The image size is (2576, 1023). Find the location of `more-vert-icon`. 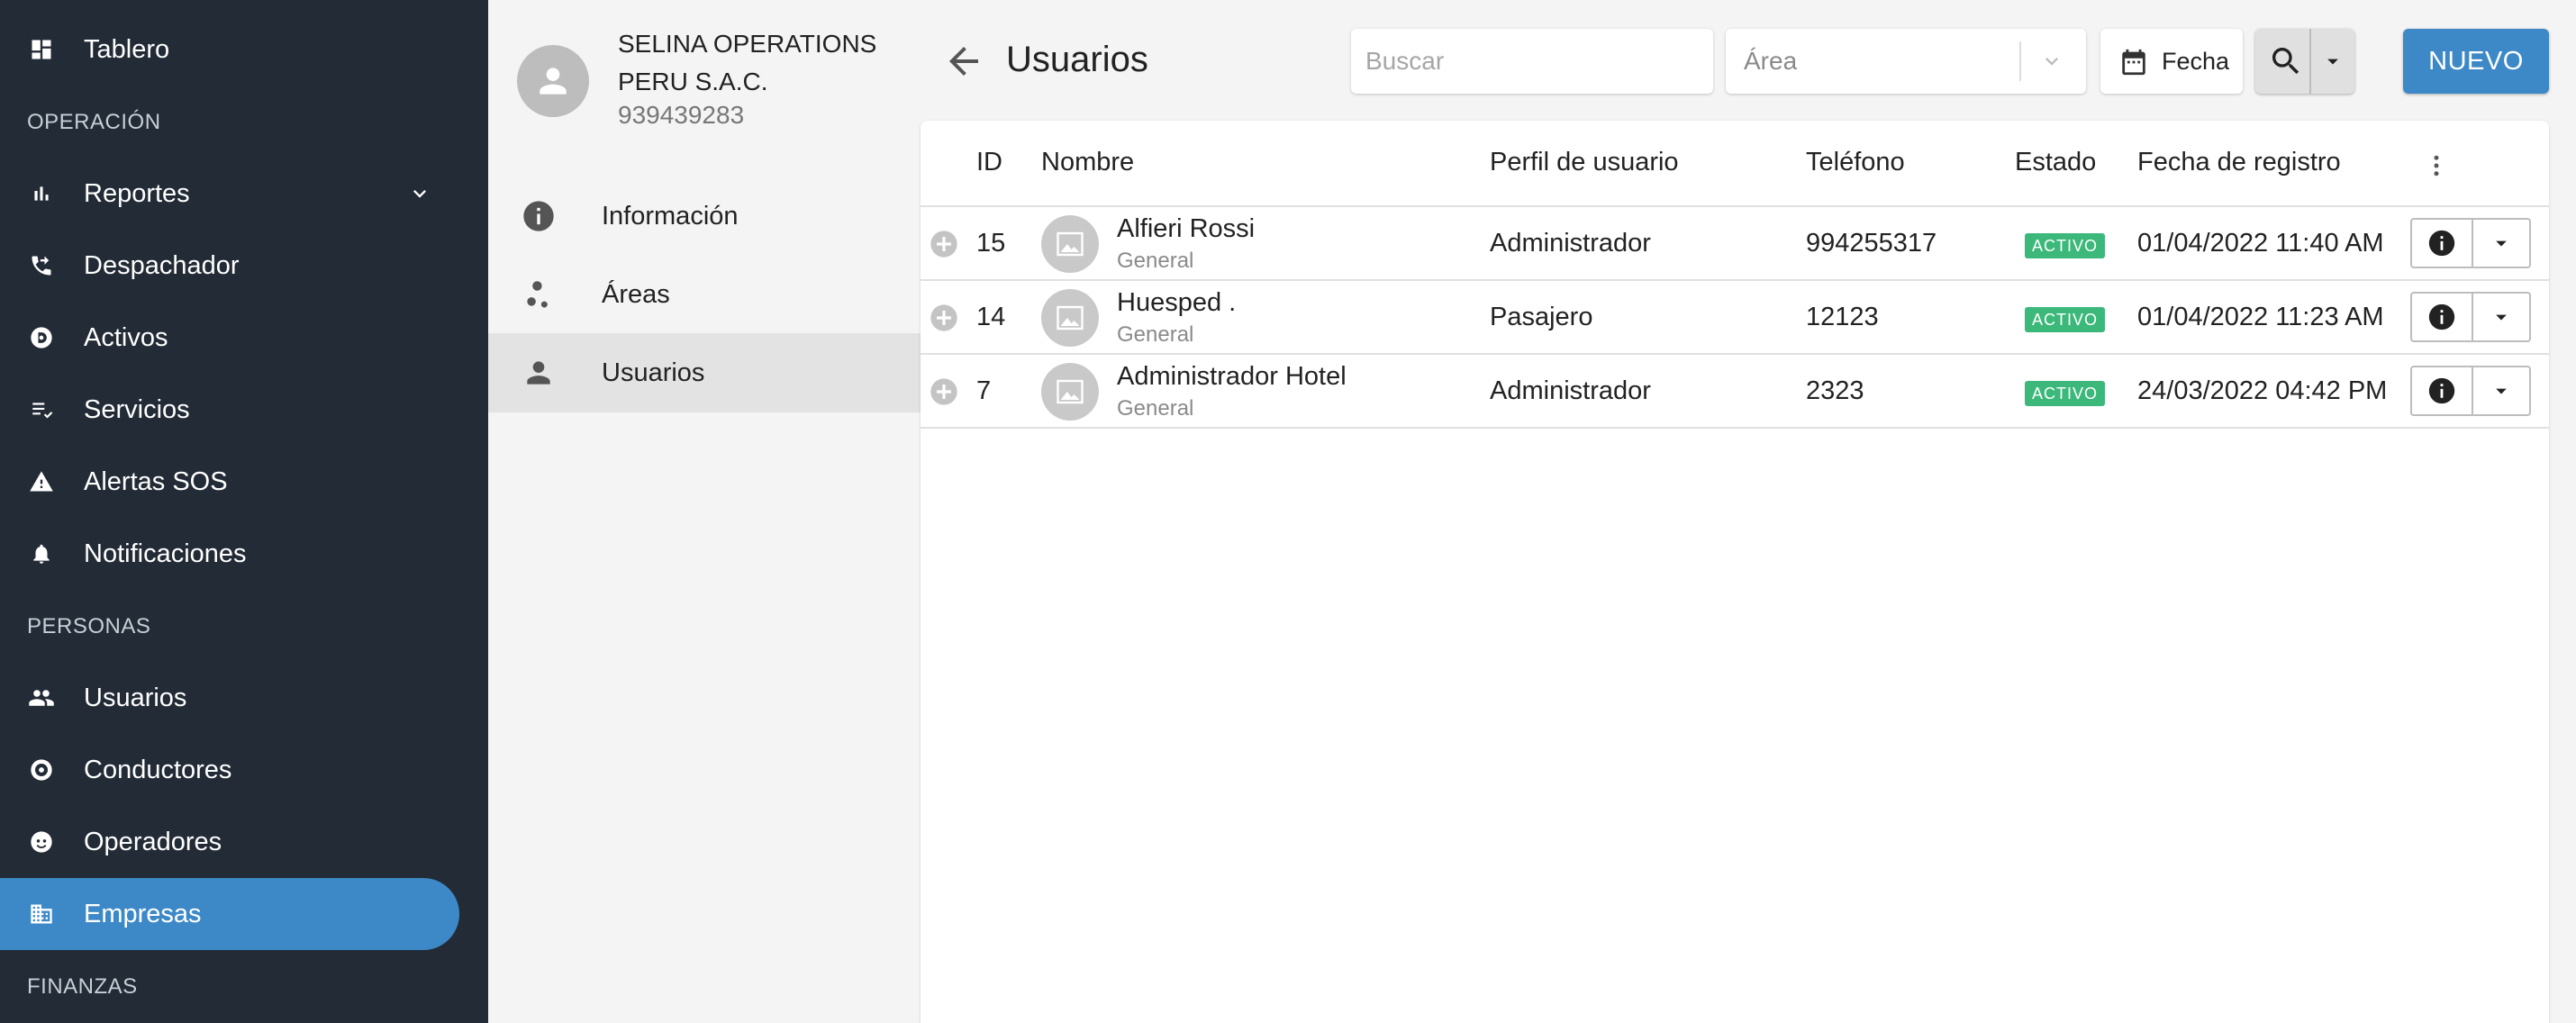

more-vert-icon is located at coordinates (2436, 166).